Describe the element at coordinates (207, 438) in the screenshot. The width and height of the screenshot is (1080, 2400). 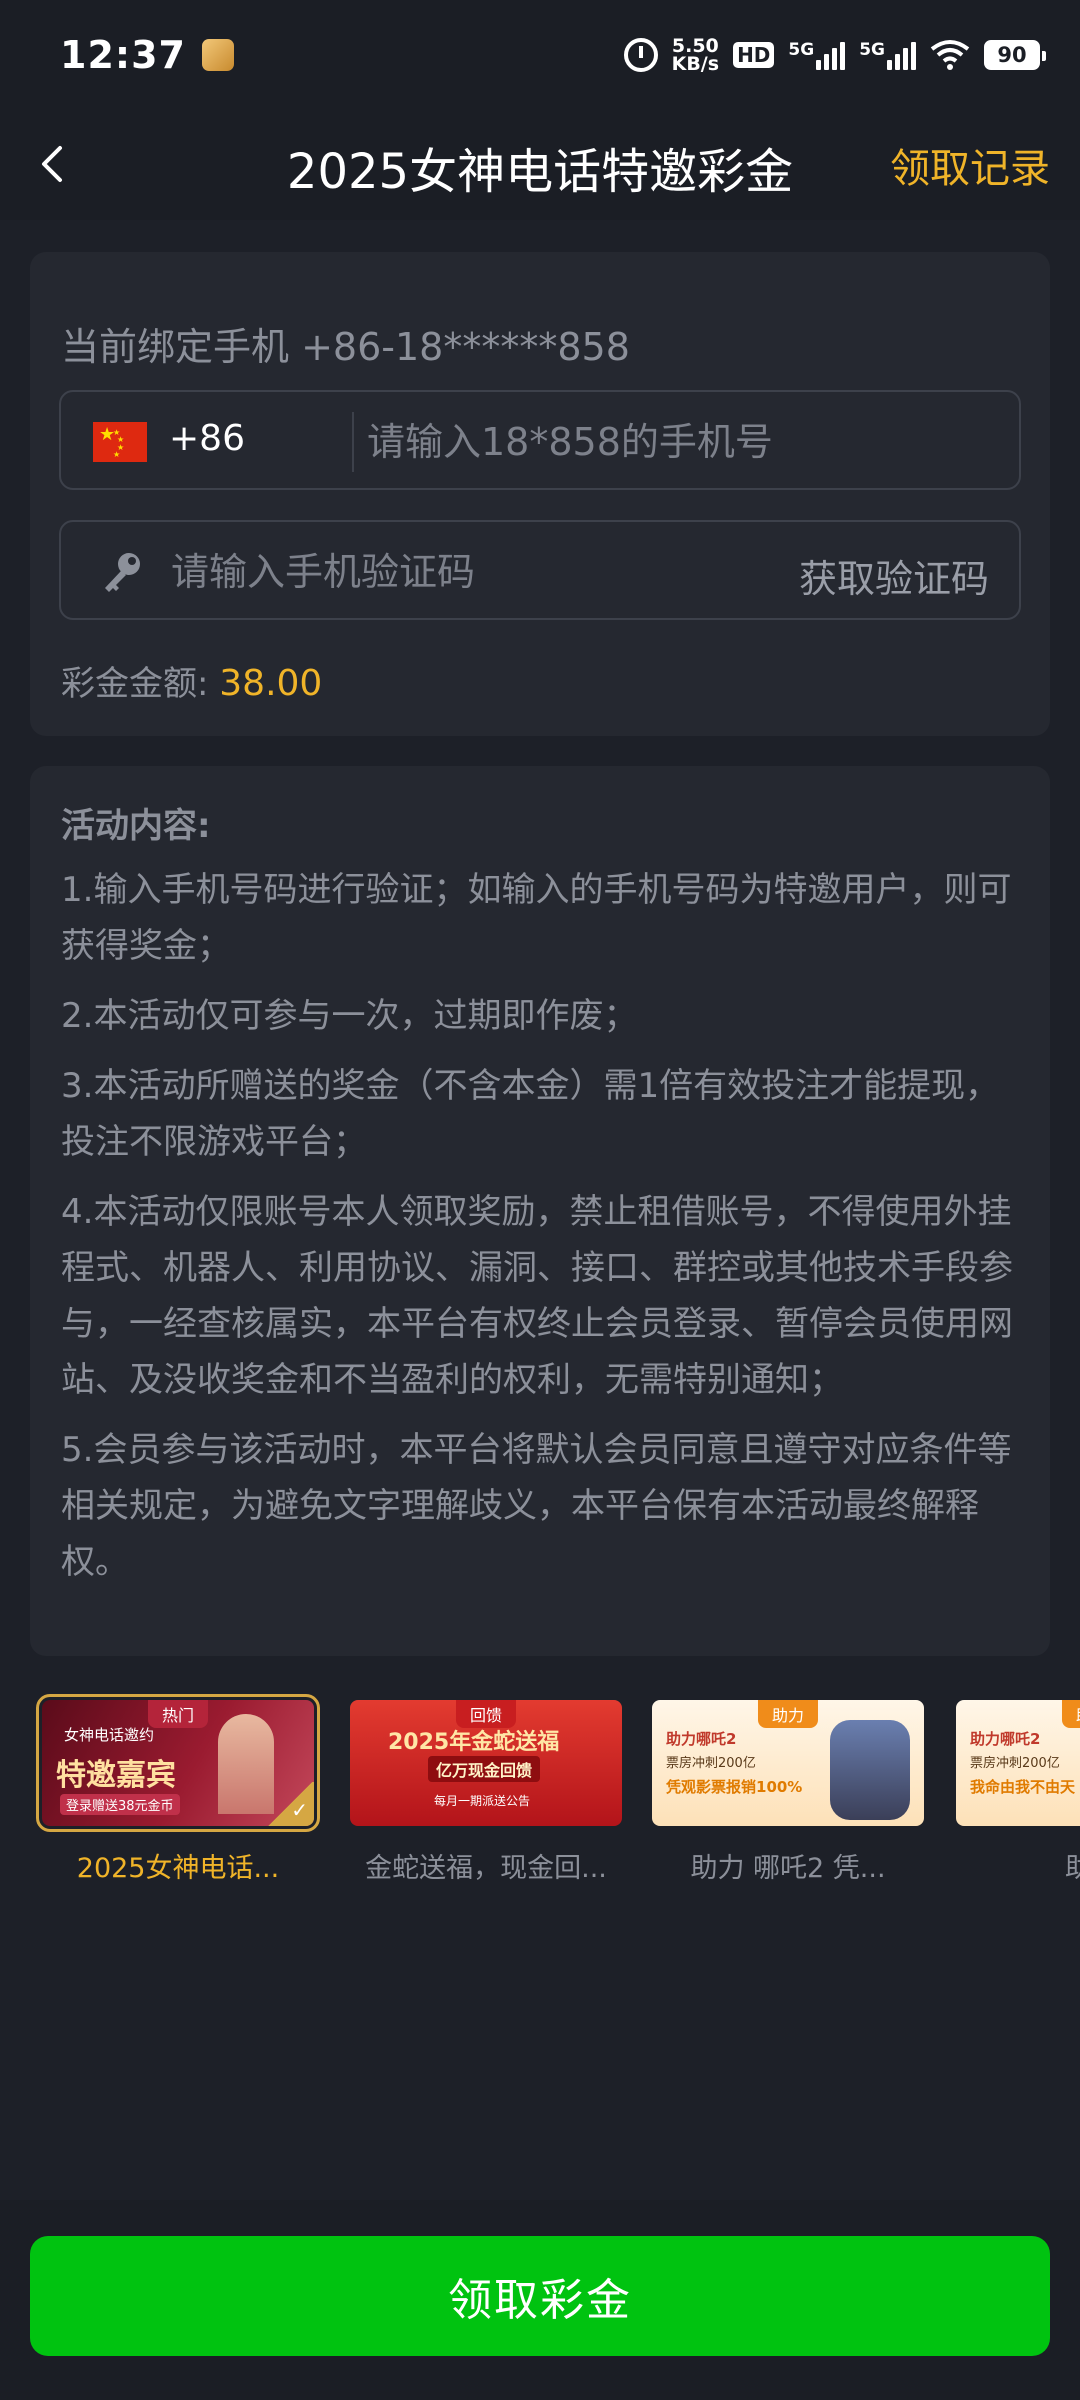
I see `country-code-selector: +86` at that location.